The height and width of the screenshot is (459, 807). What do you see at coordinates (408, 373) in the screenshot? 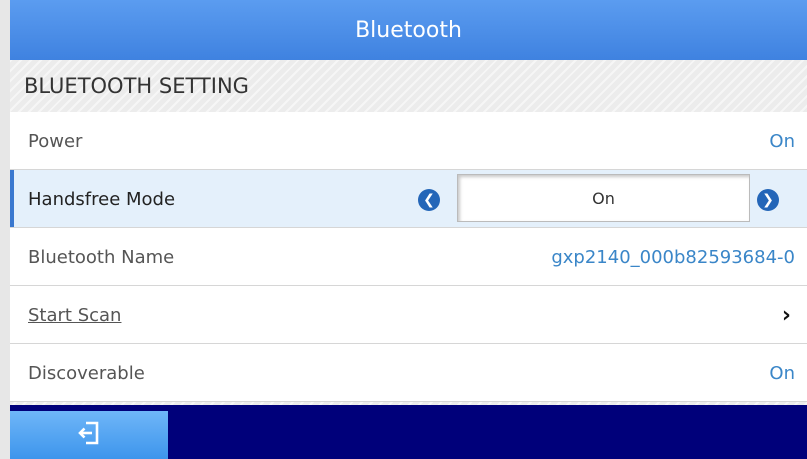
I see `discoverable-row: Discoverable On` at bounding box center [408, 373].